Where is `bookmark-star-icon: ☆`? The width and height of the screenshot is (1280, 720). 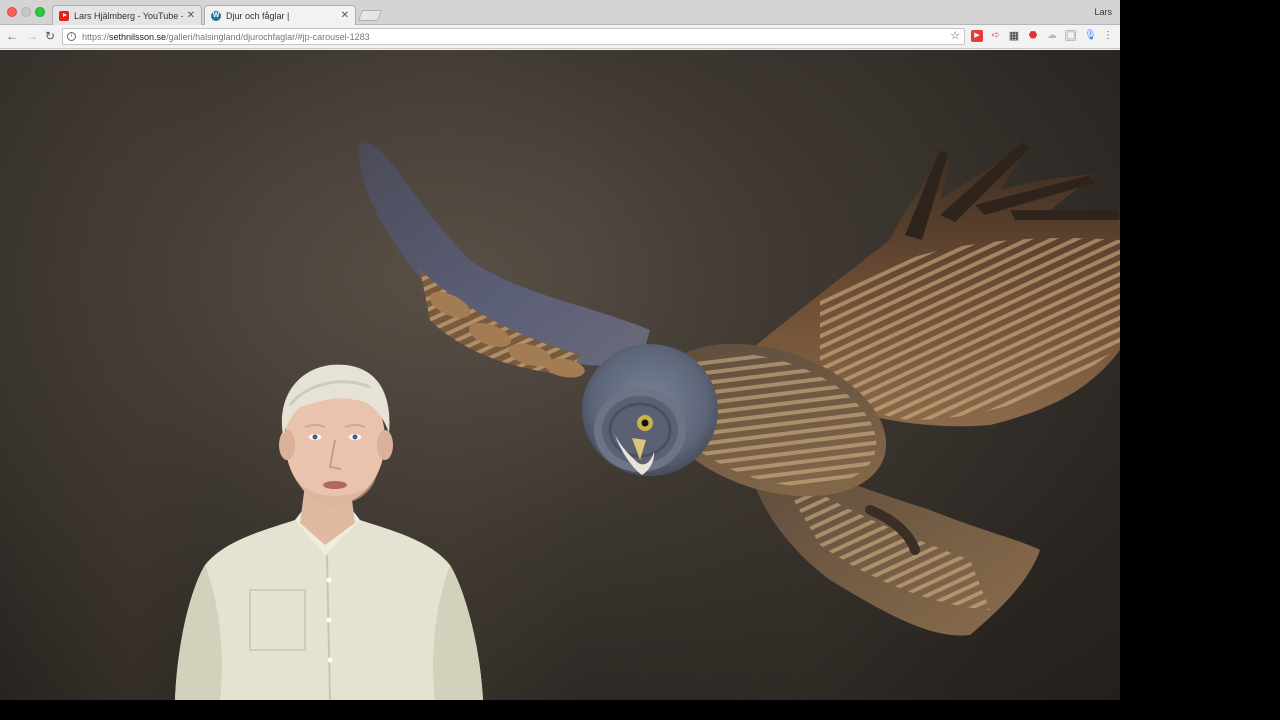
bookmark-star-icon: ☆ is located at coordinates (955, 35).